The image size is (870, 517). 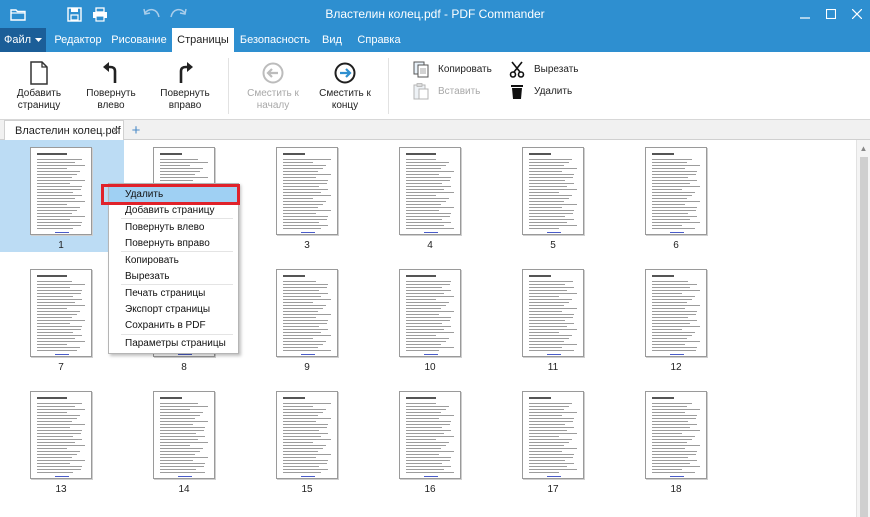 I want to click on minimize-icon, so click(x=805, y=14).